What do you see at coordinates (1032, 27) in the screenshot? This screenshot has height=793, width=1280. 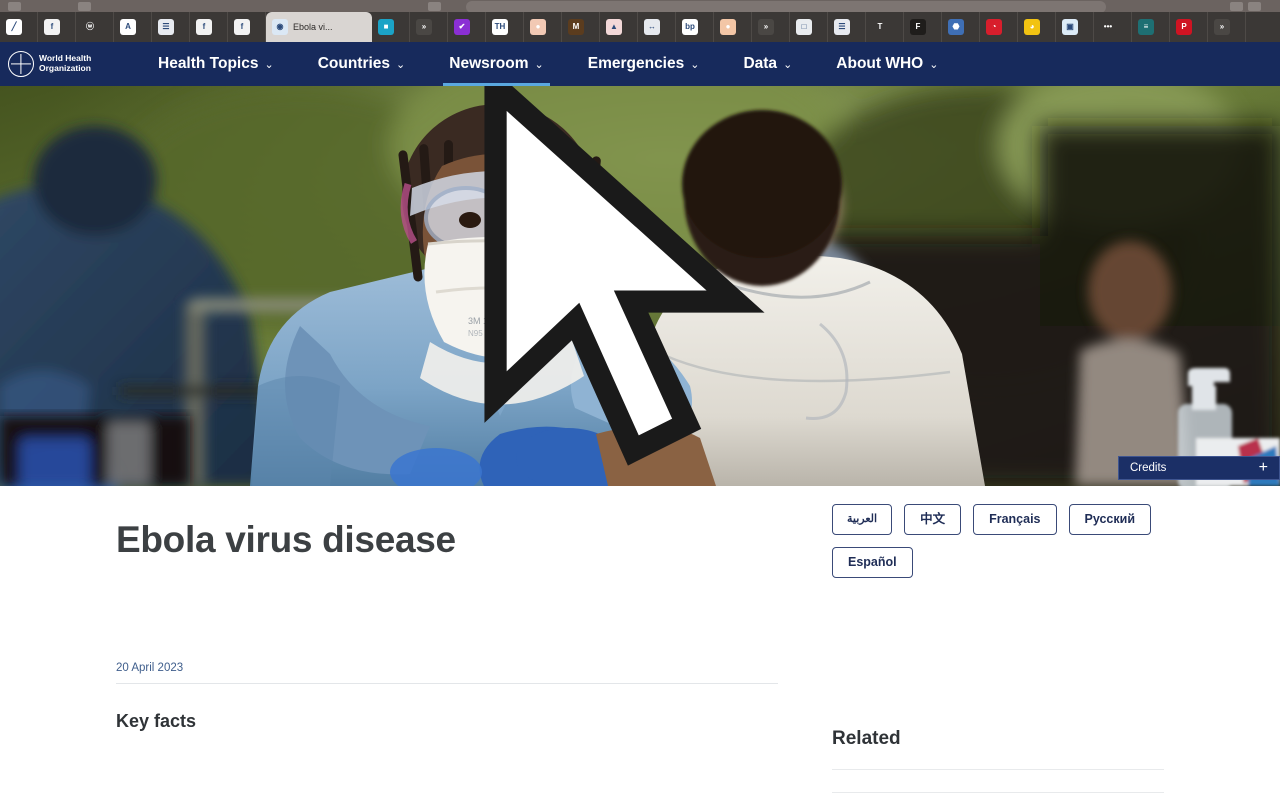 I see `yellow-circle-icon: ◕` at bounding box center [1032, 27].